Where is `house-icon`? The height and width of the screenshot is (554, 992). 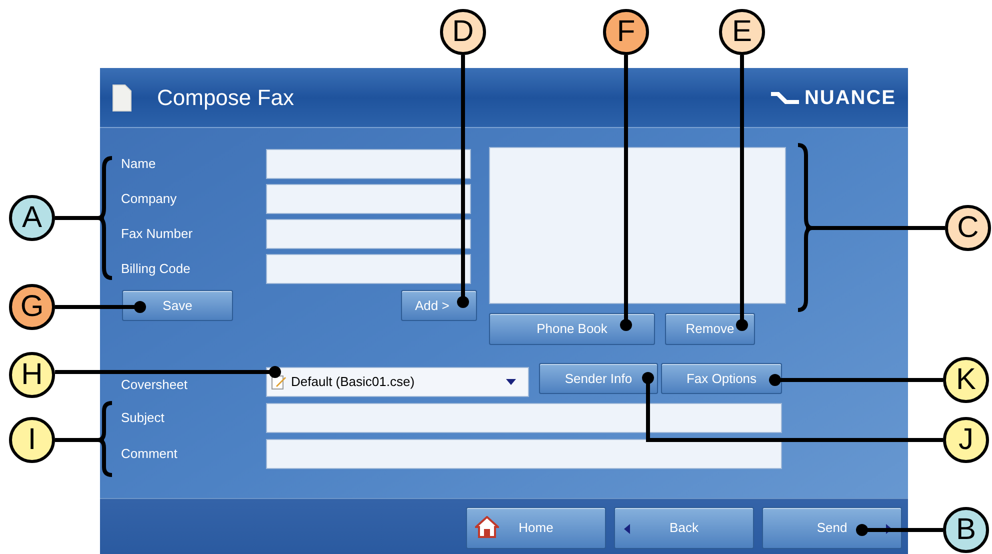
house-icon is located at coordinates (487, 527).